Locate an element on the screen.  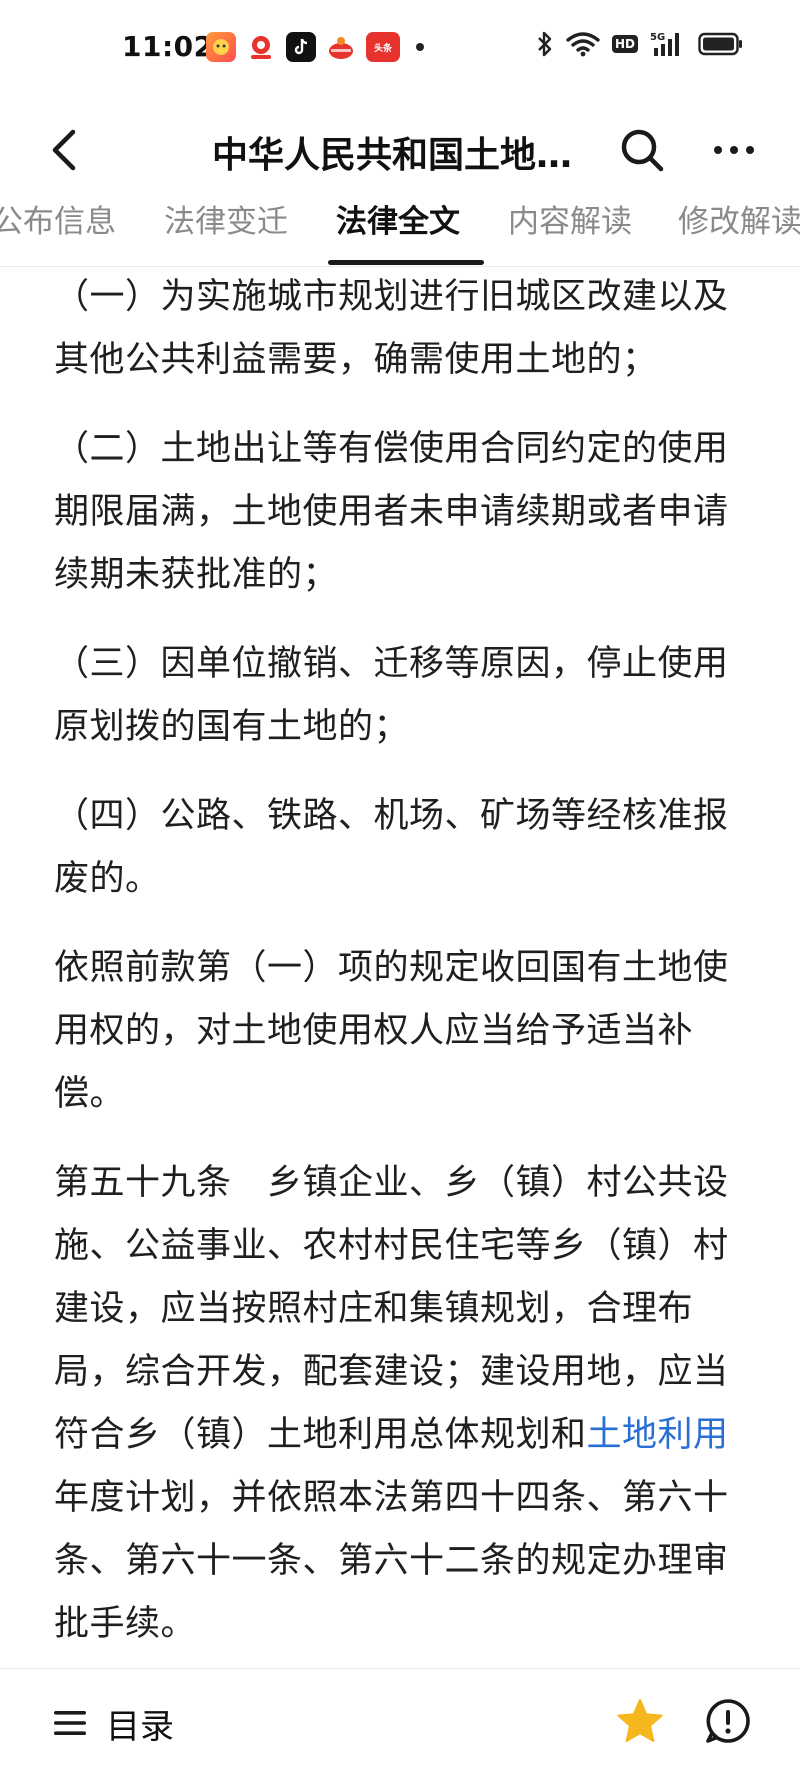
tab-bar: 公布信息 法律变迁 法律全文 内容解读 修改解读 is located at coordinates (400, 233).